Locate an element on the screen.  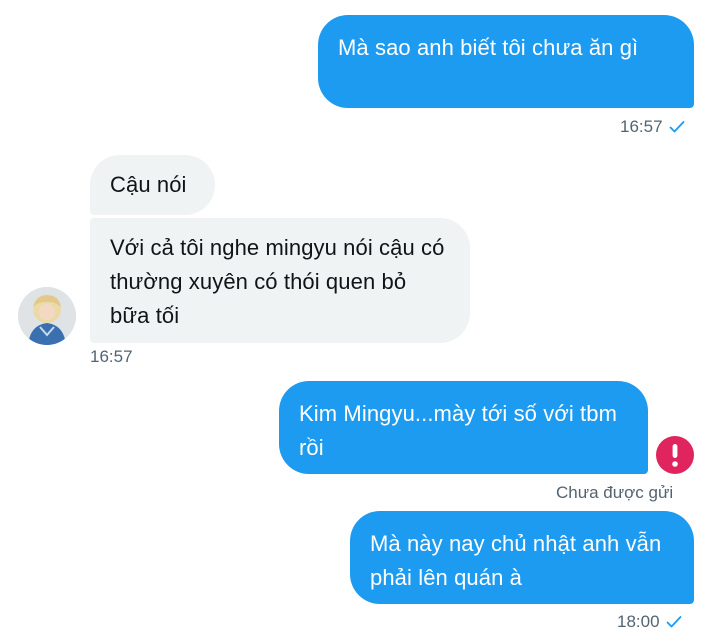
avatar is located at coordinates (47, 316).